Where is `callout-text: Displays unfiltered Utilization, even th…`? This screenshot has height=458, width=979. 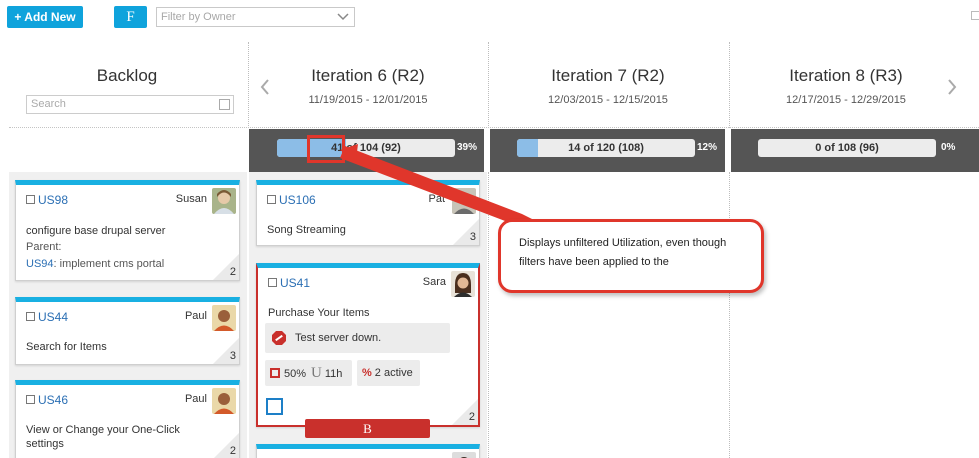 callout-text: Displays unfiltered Utilization, even th… is located at coordinates (623, 252).